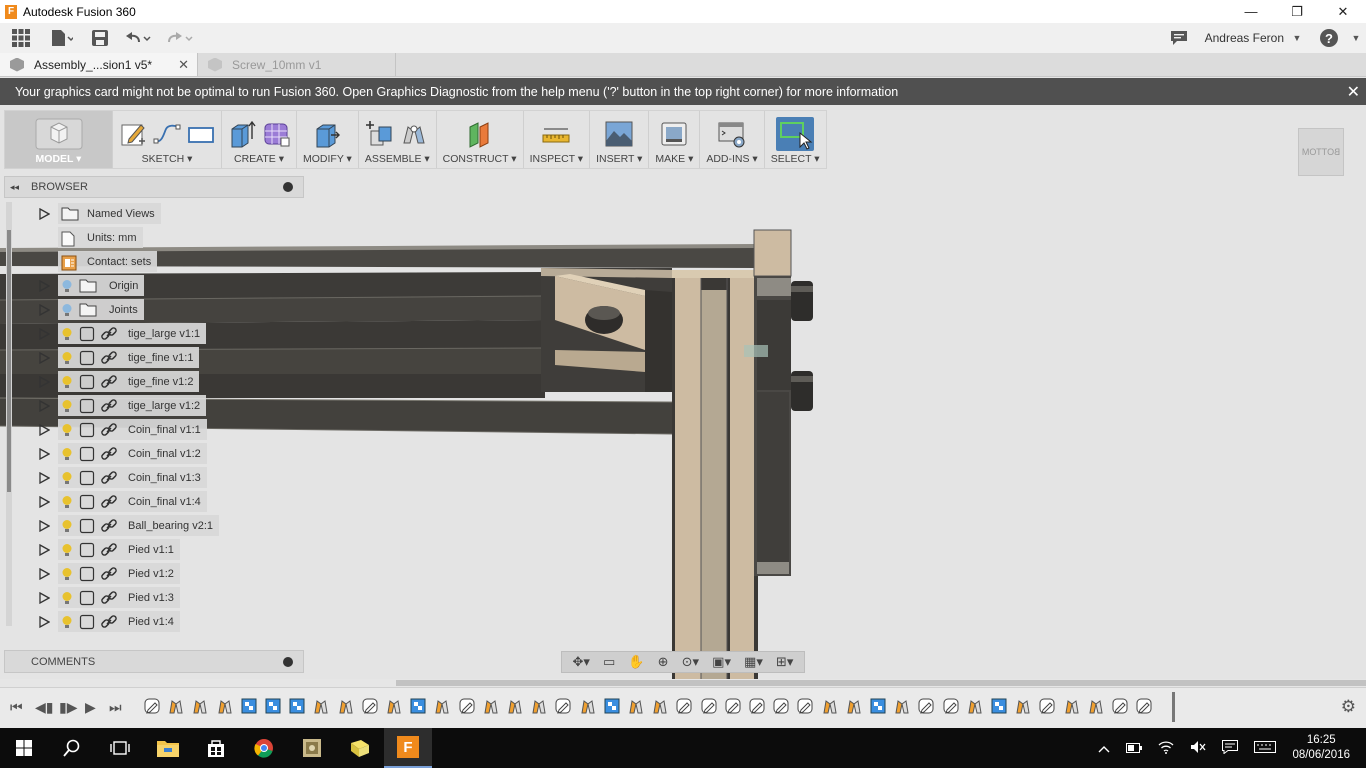 This screenshot has height=768, width=1366. What do you see at coordinates (21, 38) in the screenshot?
I see `data-panel-grid-icon` at bounding box center [21, 38].